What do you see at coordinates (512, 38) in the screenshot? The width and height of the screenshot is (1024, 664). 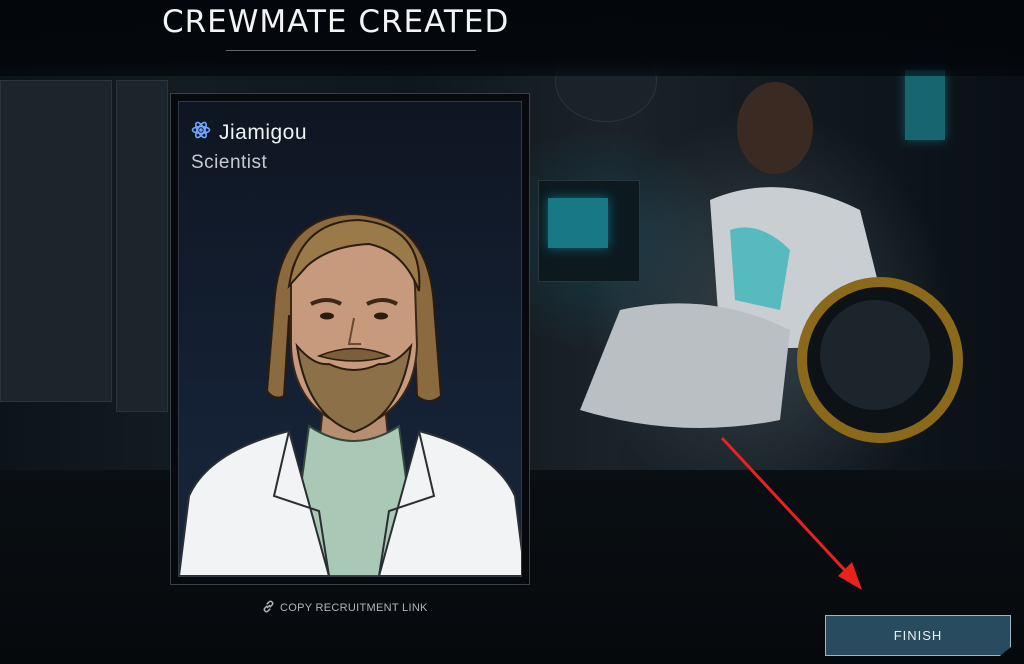 I see `header-bar` at bounding box center [512, 38].